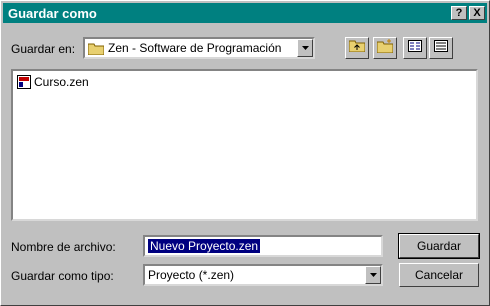 The image size is (490, 306). I want to click on up-folder-icon, so click(357, 48).